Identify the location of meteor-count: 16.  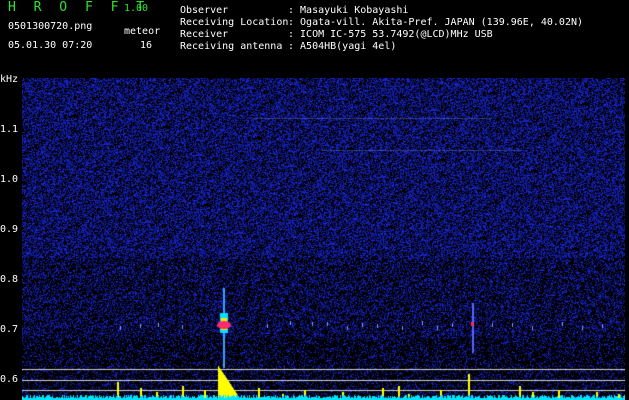
(146, 45).